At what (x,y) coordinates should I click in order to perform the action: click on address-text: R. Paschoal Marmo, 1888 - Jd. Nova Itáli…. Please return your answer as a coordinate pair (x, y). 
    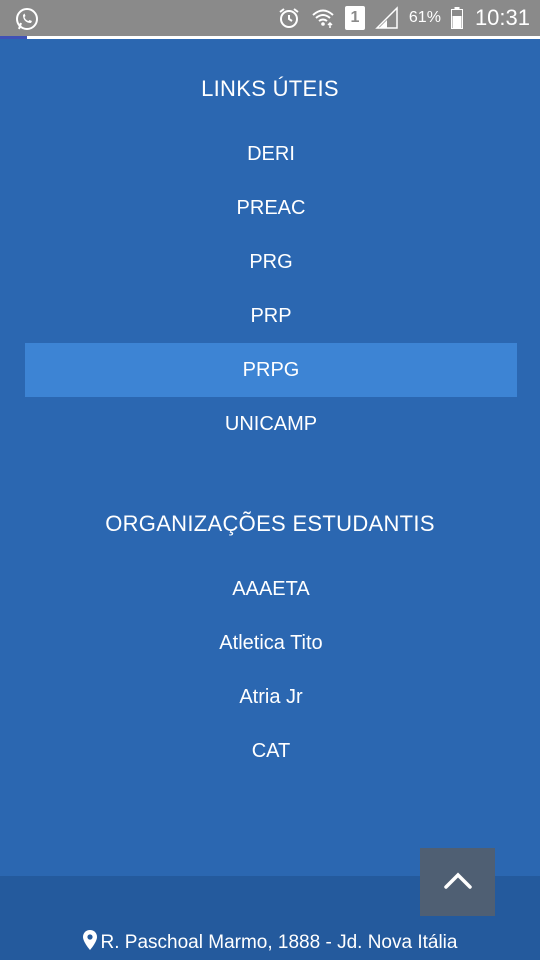
    Looking at the image, I should click on (279, 942).